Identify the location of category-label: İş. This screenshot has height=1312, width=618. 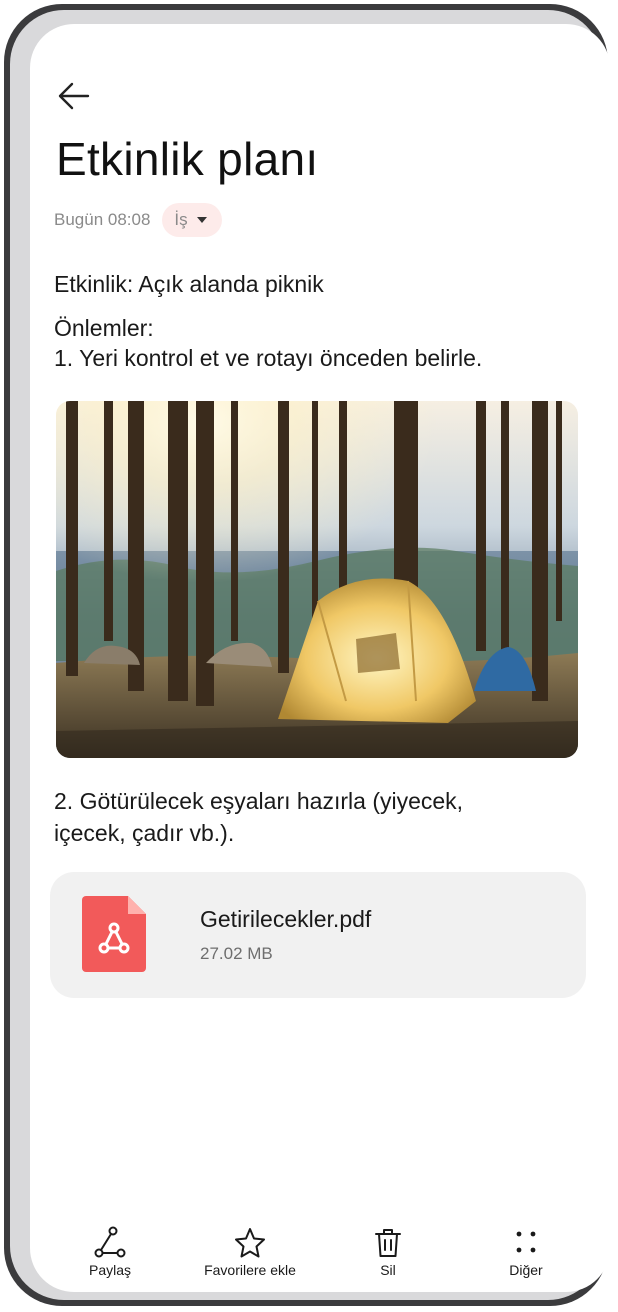
(181, 219).